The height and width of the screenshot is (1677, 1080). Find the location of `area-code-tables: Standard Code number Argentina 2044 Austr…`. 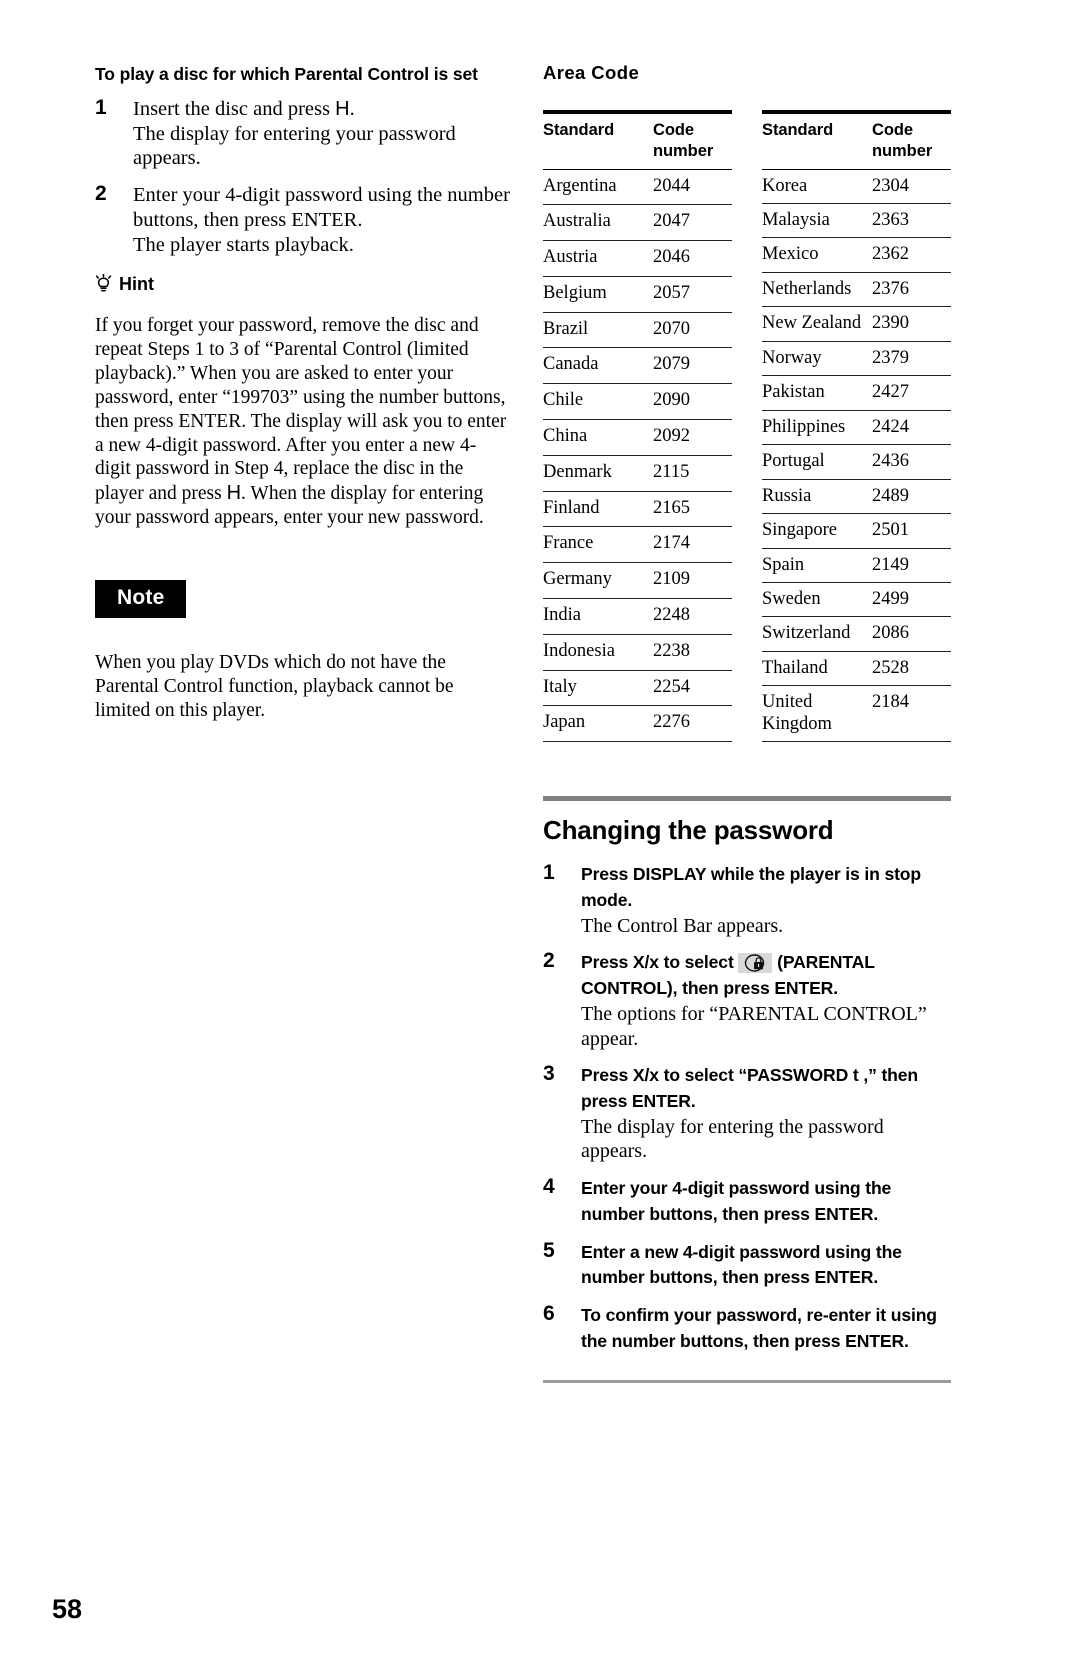

area-code-tables: Standard Code number Argentina 2044 Austr… is located at coordinates (747, 426).